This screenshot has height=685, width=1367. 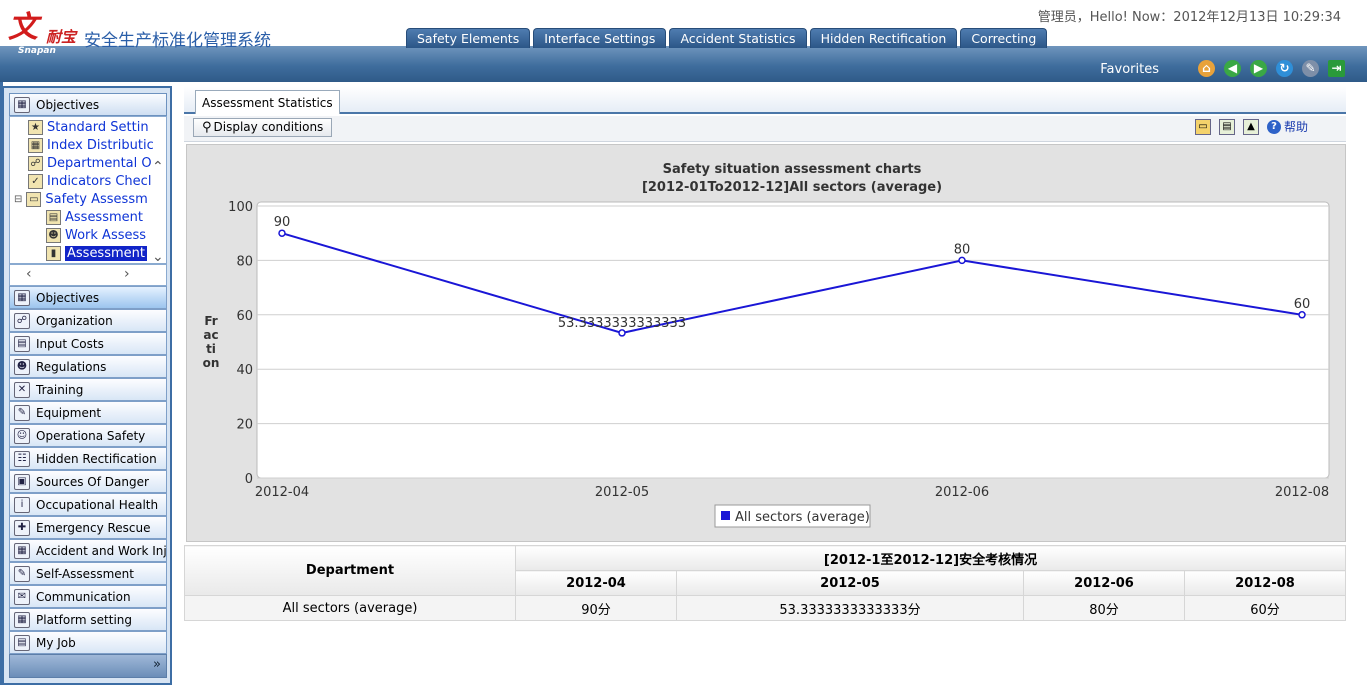 What do you see at coordinates (83, 596) in the screenshot?
I see `nav-label: Communication` at bounding box center [83, 596].